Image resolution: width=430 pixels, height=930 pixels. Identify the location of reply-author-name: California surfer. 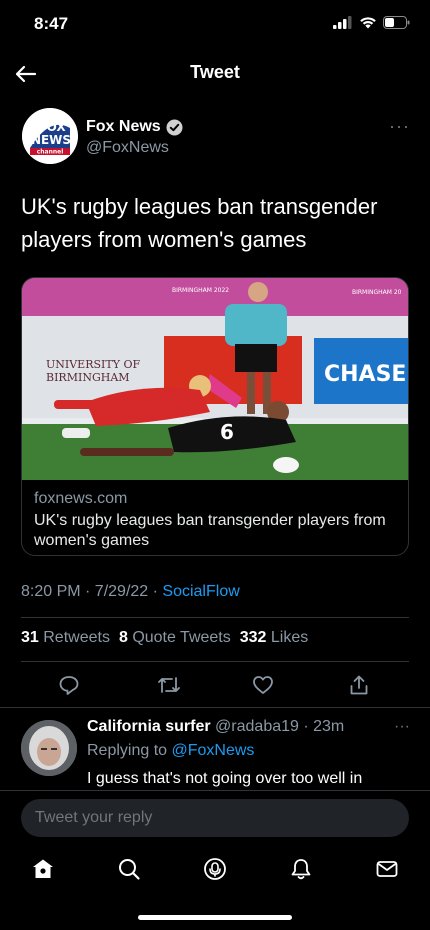
(149, 726).